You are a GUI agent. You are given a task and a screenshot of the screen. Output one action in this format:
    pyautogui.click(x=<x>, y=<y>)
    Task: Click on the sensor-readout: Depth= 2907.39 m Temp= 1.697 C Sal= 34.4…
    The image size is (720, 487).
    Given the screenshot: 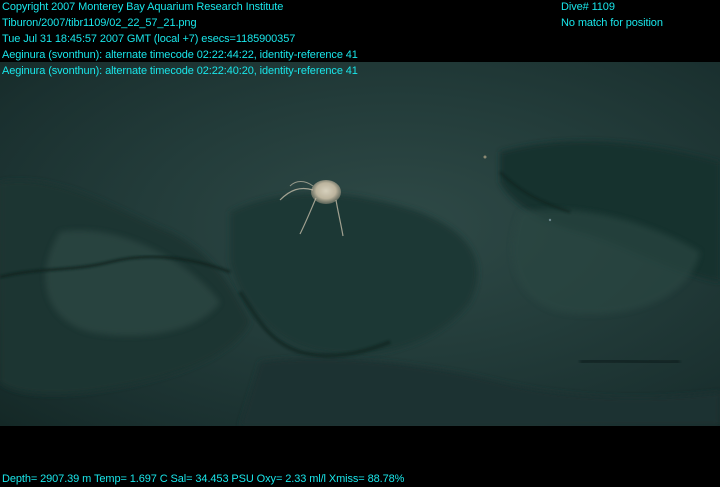 What is the action you would take?
    pyautogui.click(x=203, y=479)
    